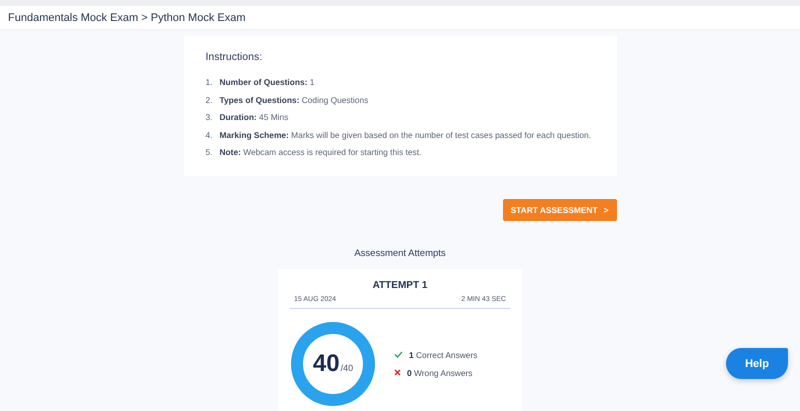  I want to click on score-max: /40, so click(347, 367).